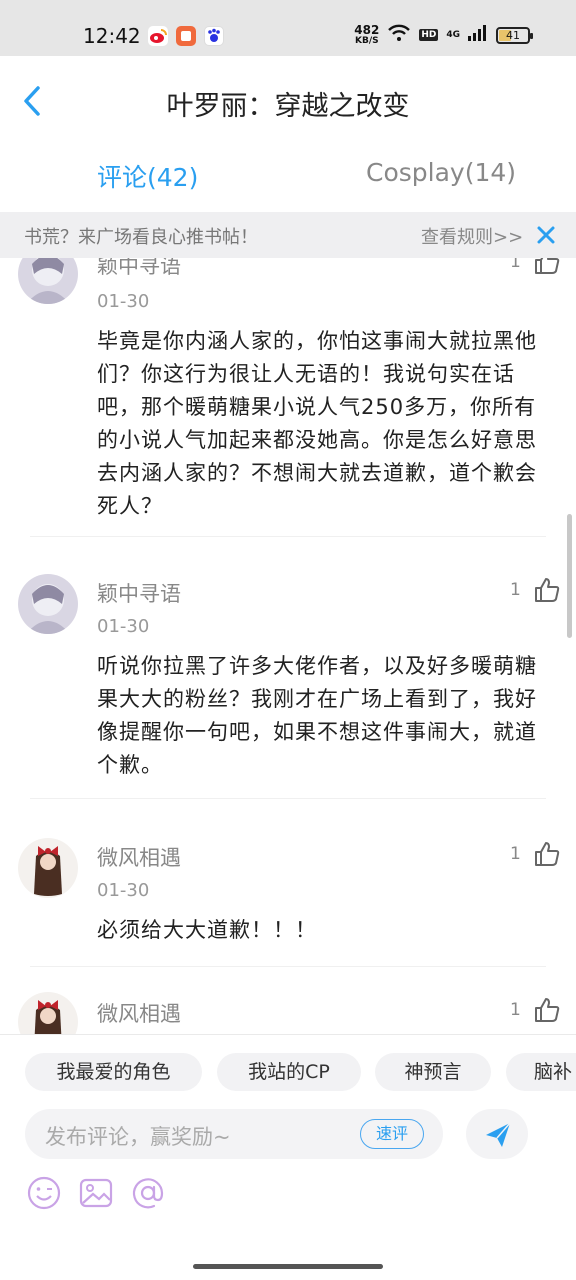  What do you see at coordinates (429, 35) in the screenshot?
I see `hd-badge: HD` at bounding box center [429, 35].